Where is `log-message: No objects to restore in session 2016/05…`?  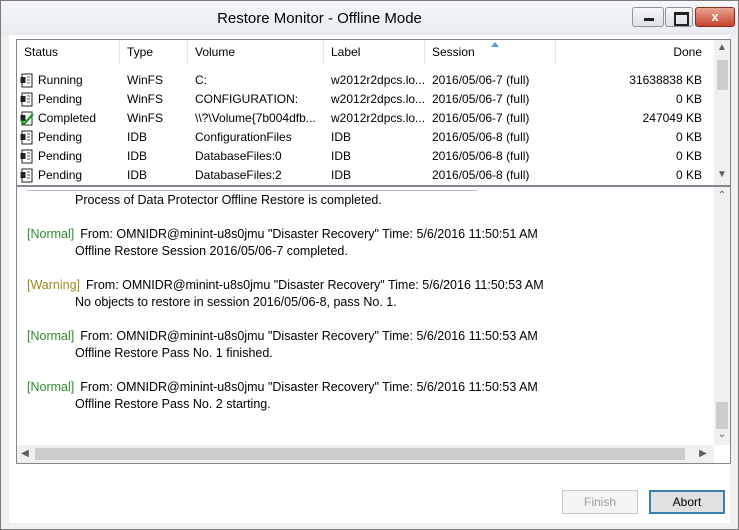 log-message: No objects to restore in session 2016/05… is located at coordinates (236, 302).